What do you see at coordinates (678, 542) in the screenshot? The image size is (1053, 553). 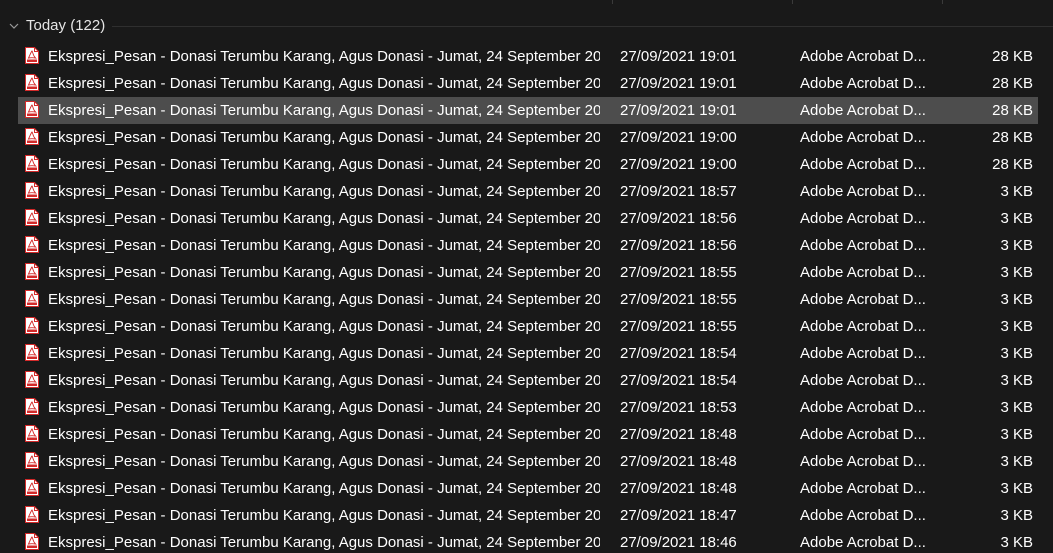 I see `file-date-modified: 27/09/2021 18:46` at bounding box center [678, 542].